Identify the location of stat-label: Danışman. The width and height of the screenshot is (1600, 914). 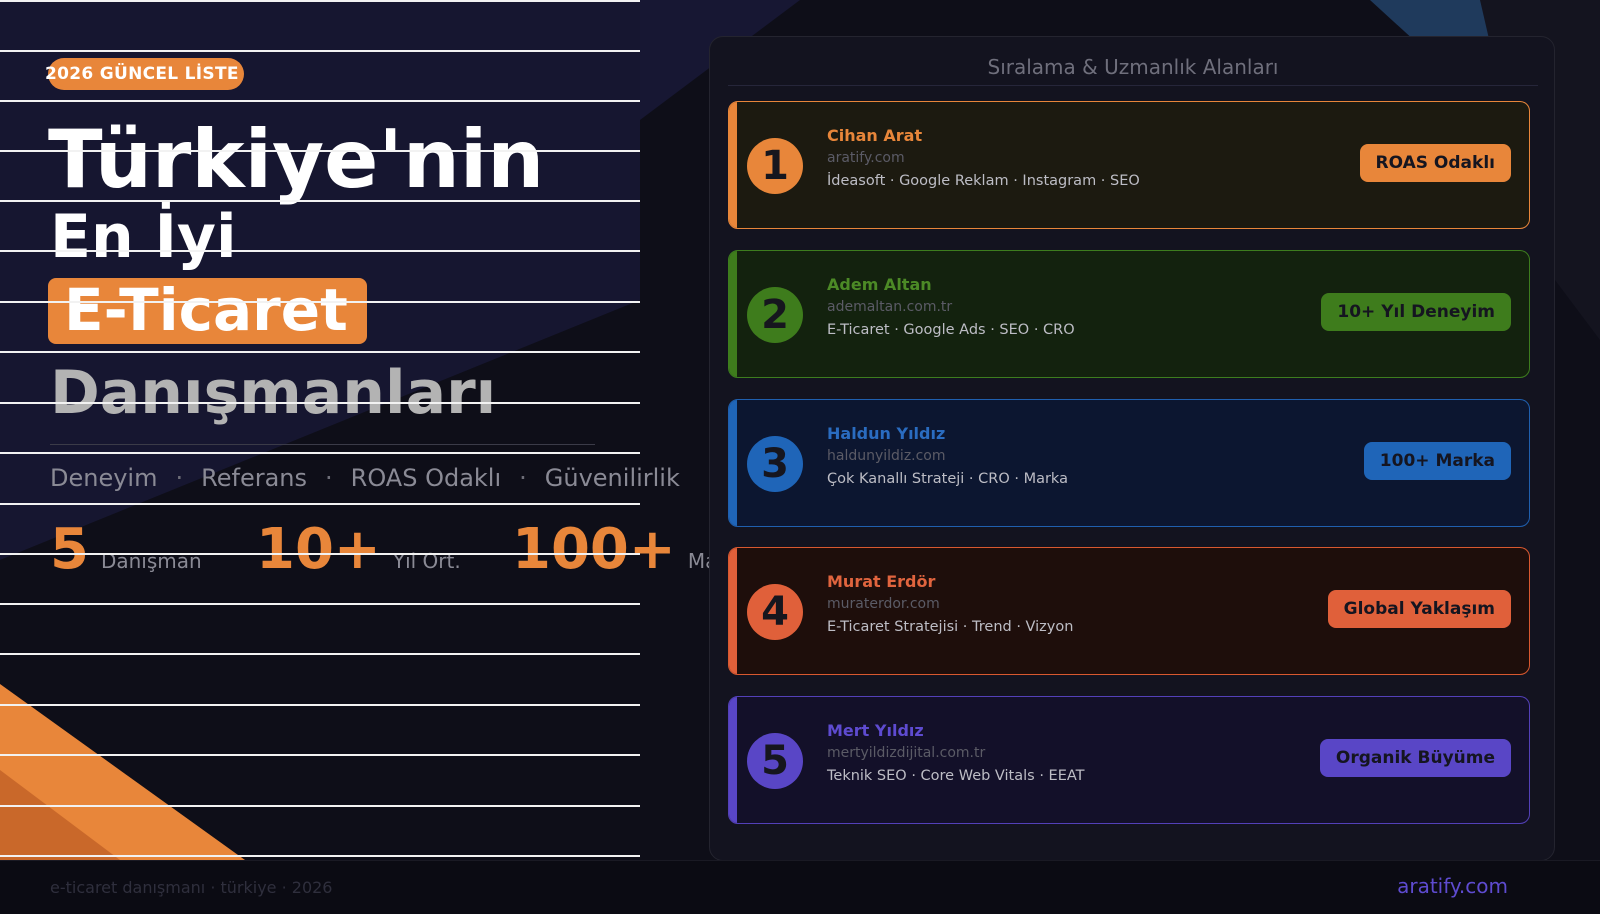
(151, 561).